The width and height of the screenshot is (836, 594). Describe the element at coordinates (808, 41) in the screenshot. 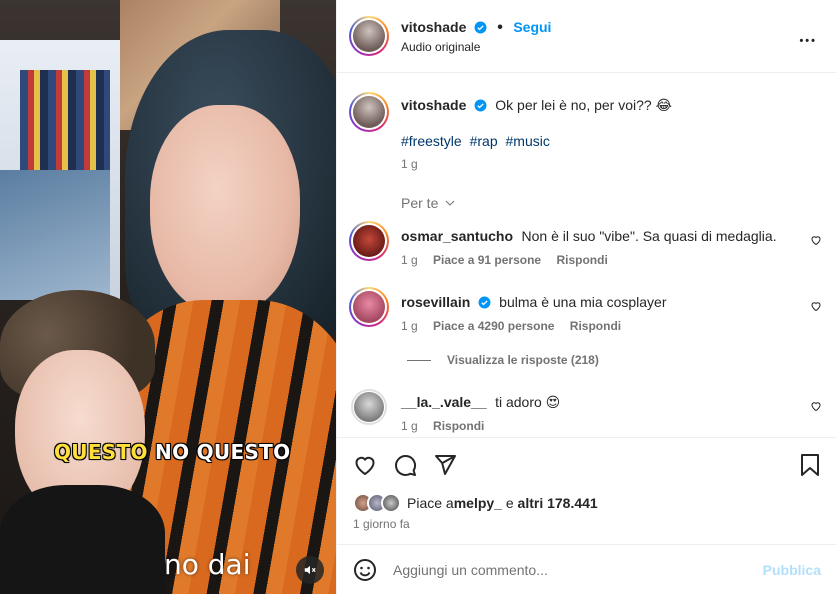

I see `more-horizontal-icon: •••` at that location.